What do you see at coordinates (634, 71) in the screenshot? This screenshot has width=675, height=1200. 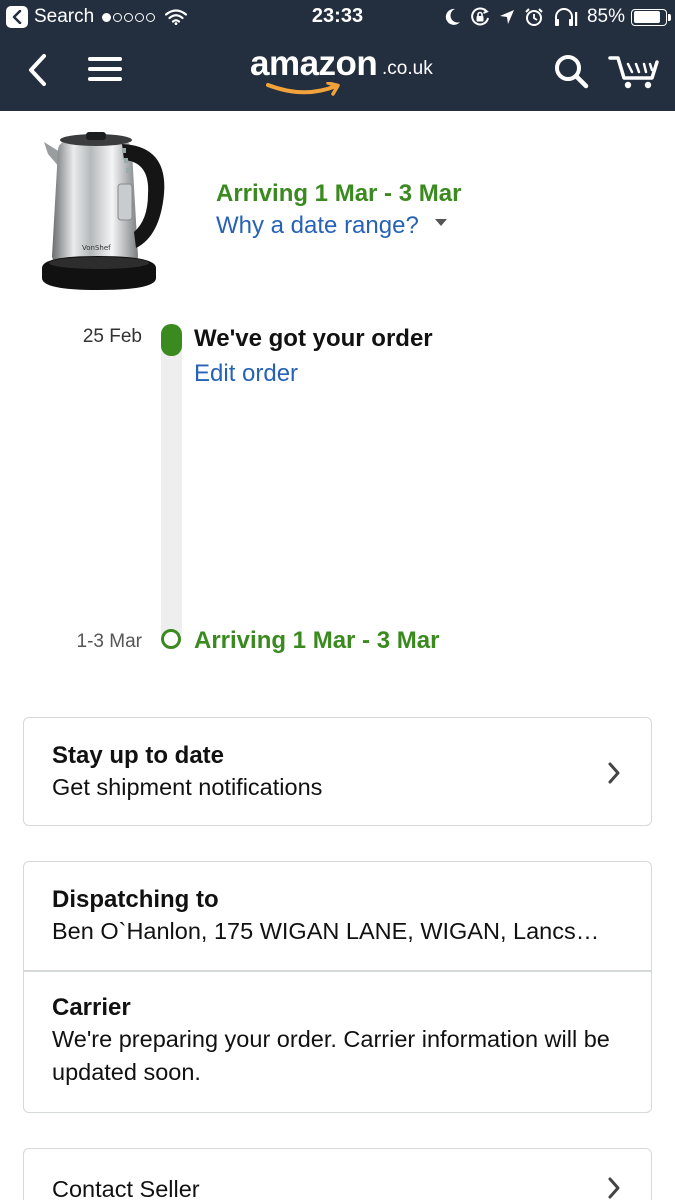 I see `cart-icon` at bounding box center [634, 71].